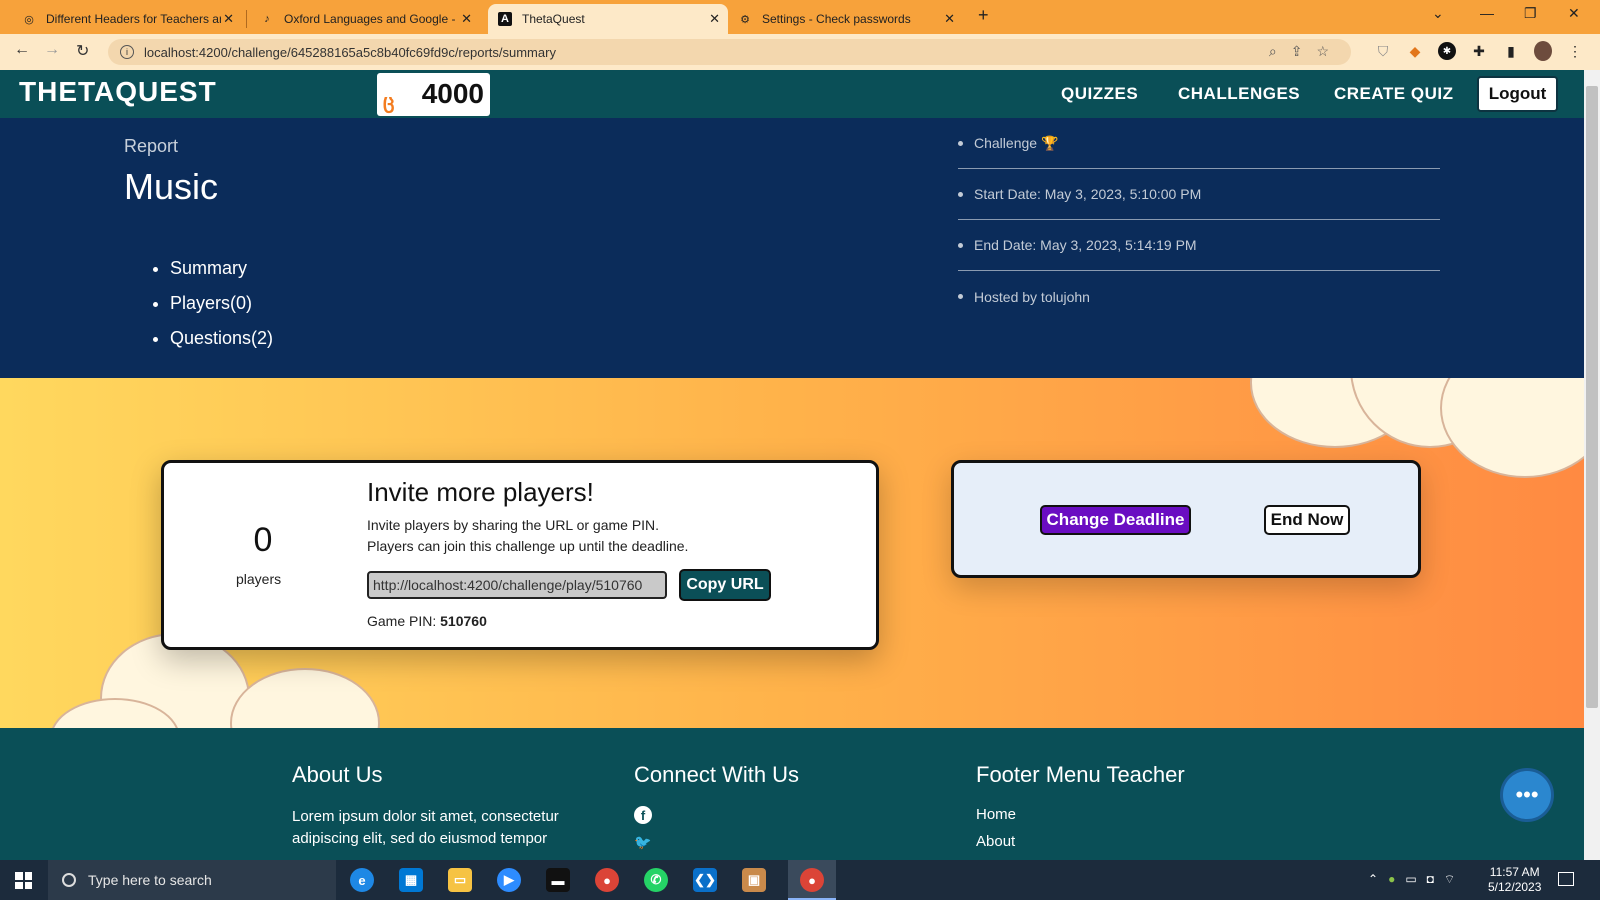  I want to click on package-icon: ▣, so click(754, 880).